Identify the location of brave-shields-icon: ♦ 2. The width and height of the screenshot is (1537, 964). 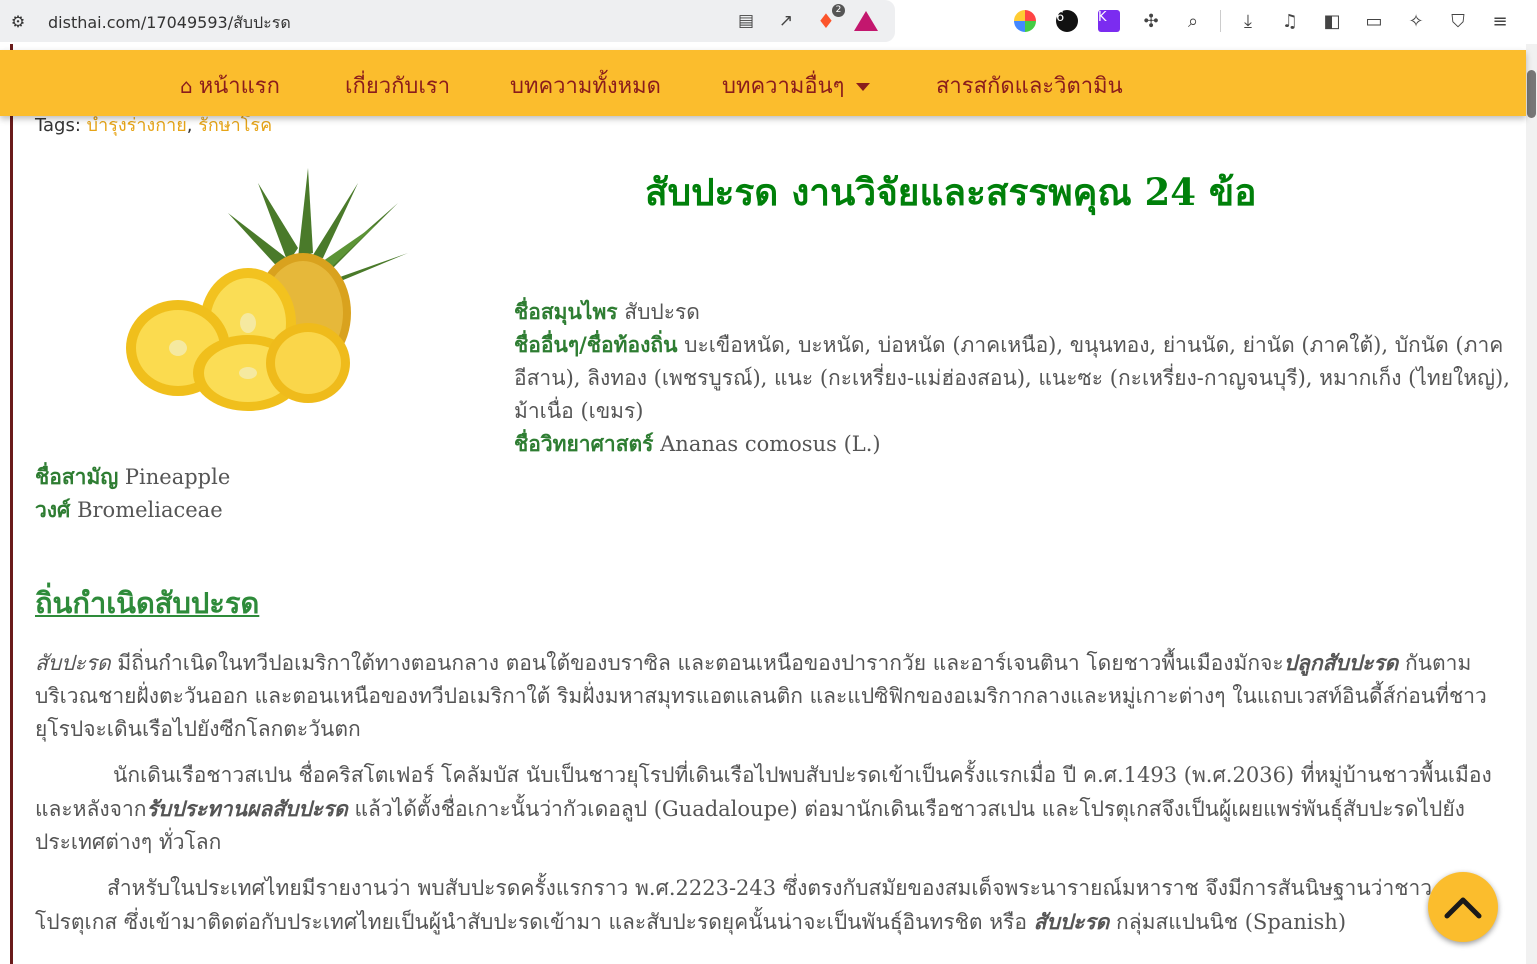
(829, 19).